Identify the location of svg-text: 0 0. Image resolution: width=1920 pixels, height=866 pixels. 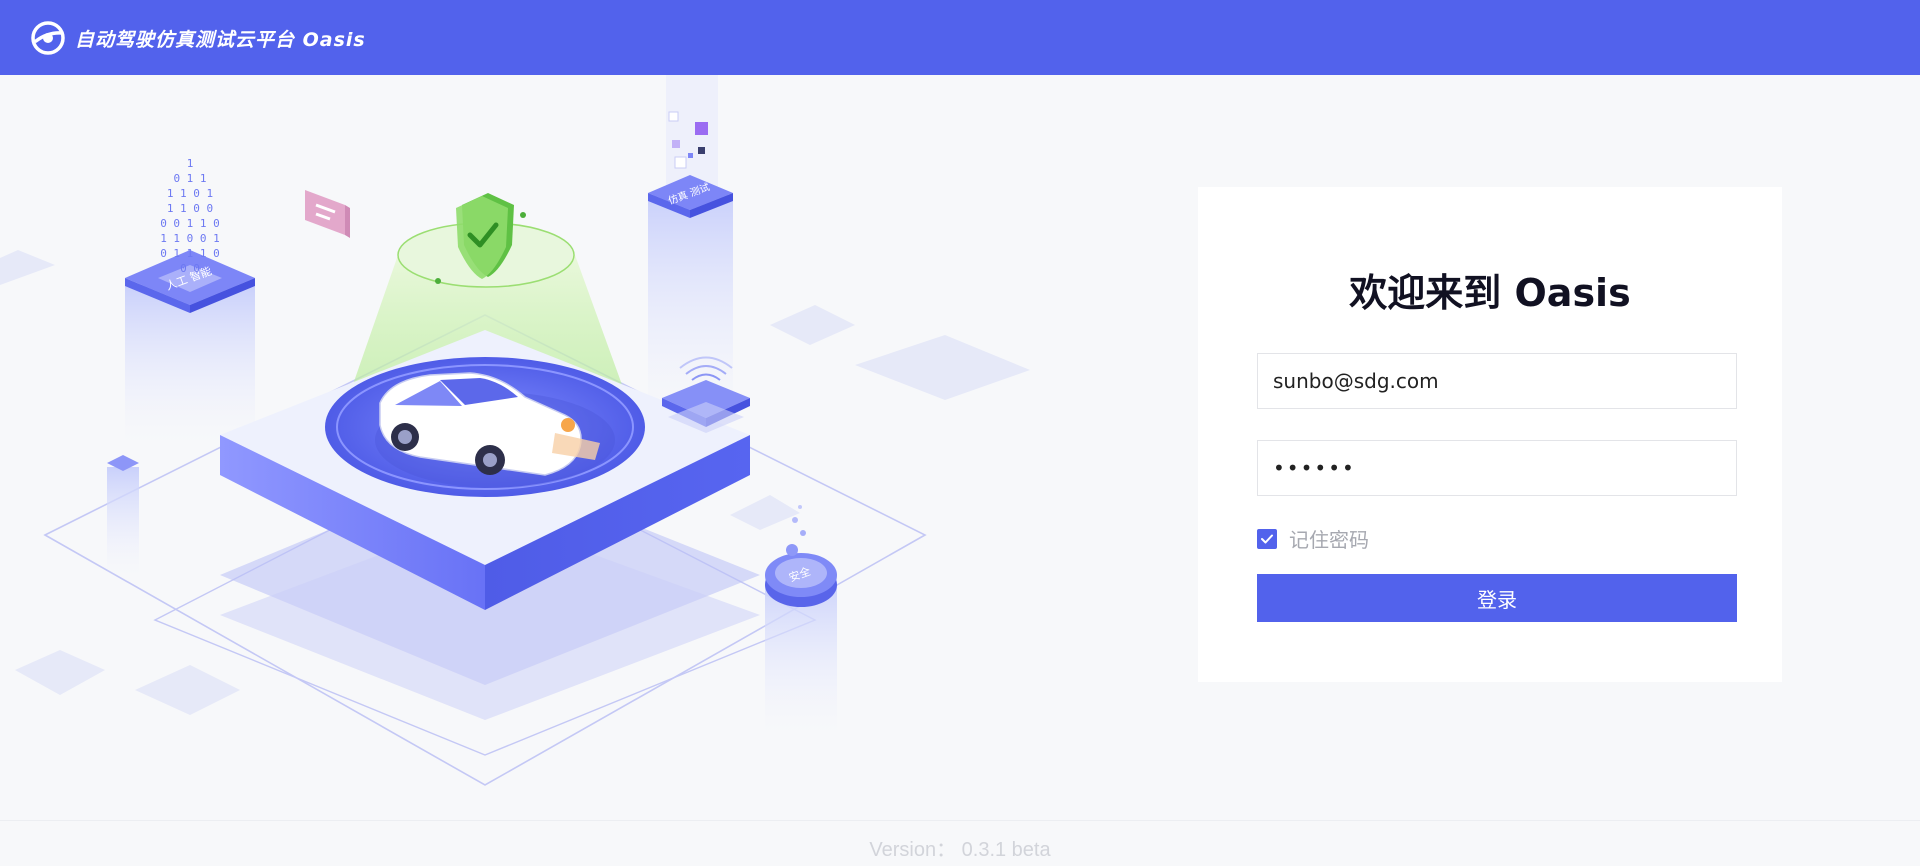
(190, 268).